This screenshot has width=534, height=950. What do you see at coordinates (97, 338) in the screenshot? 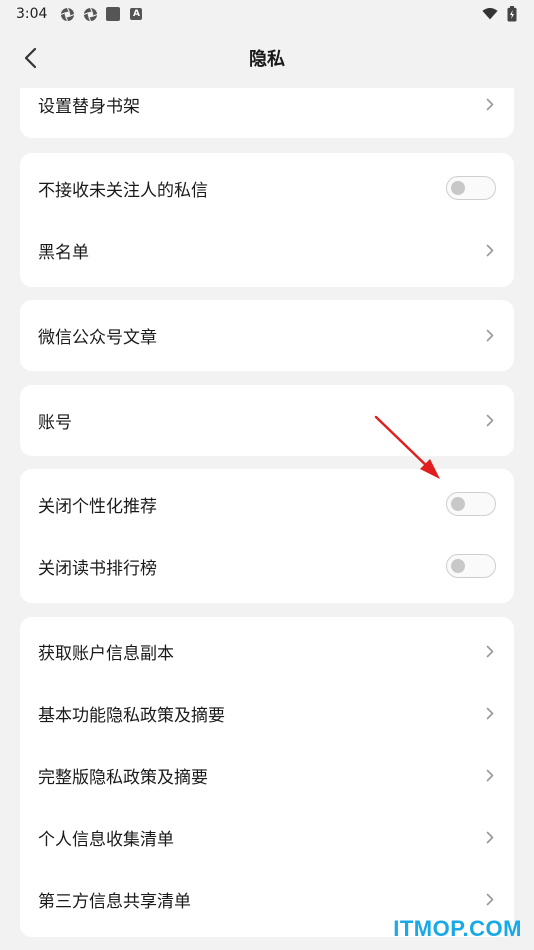
I see `row-label: 微信公众号文章` at bounding box center [97, 338].